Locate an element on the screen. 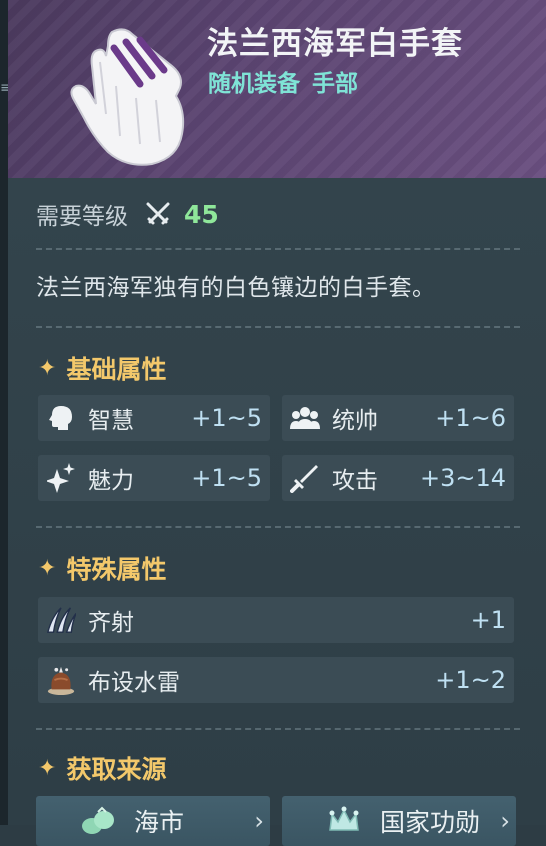  market-icon is located at coordinates (98, 820).